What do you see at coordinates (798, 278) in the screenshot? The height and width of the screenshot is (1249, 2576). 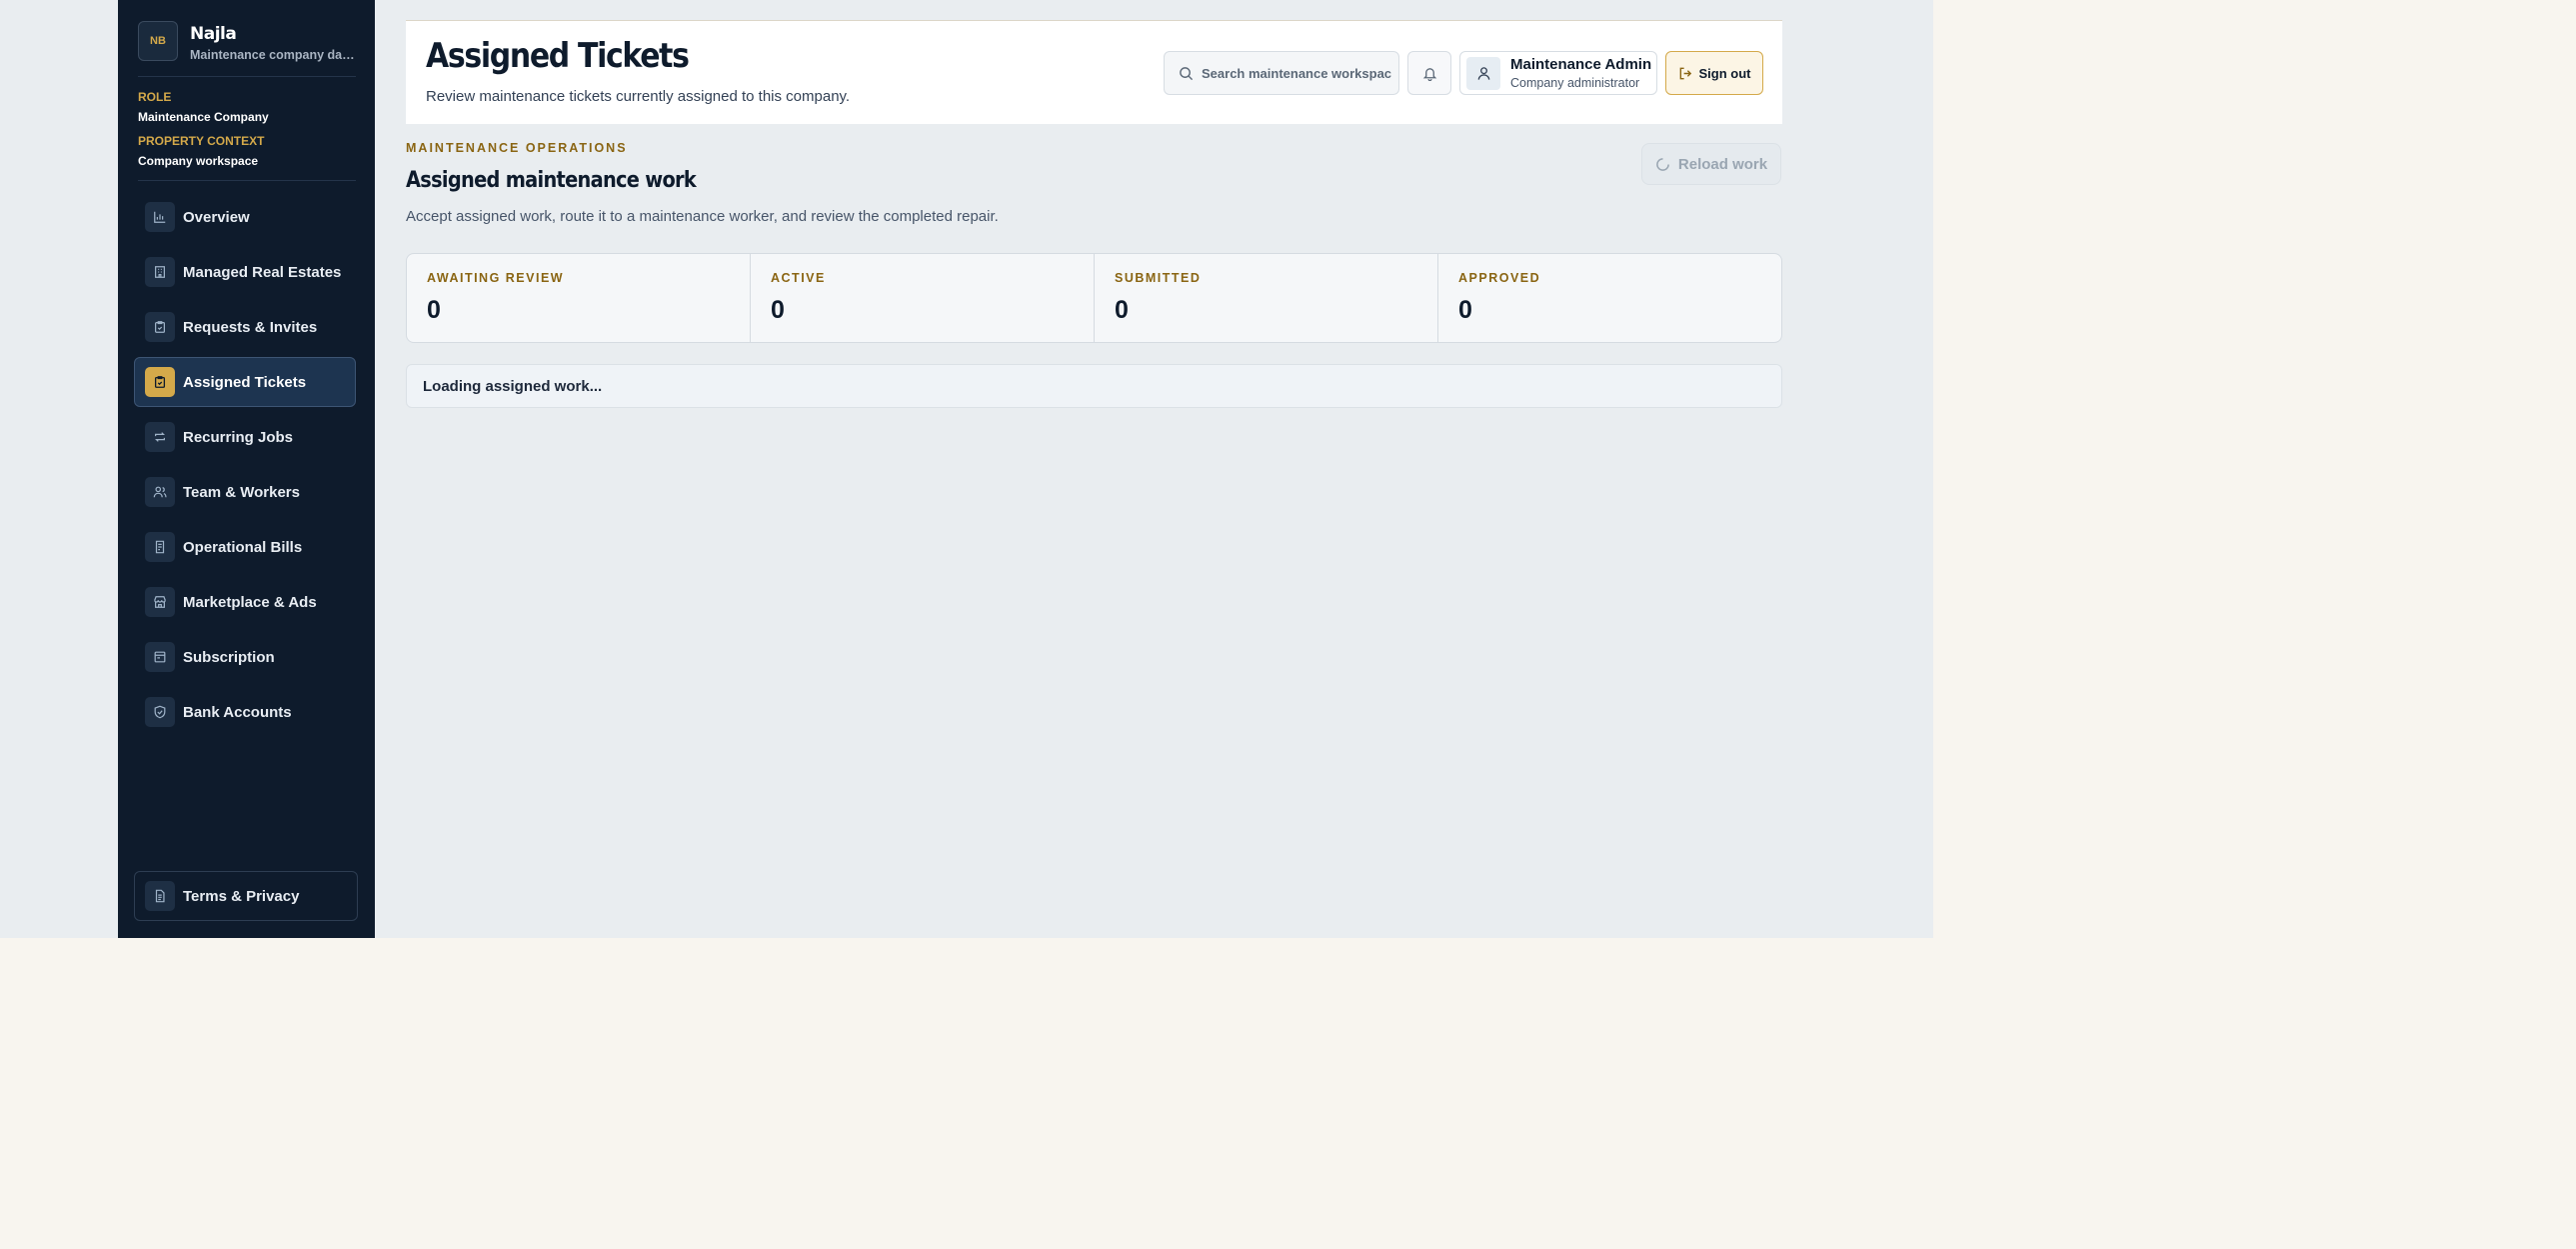 I see `stat-label: ACTIVE` at bounding box center [798, 278].